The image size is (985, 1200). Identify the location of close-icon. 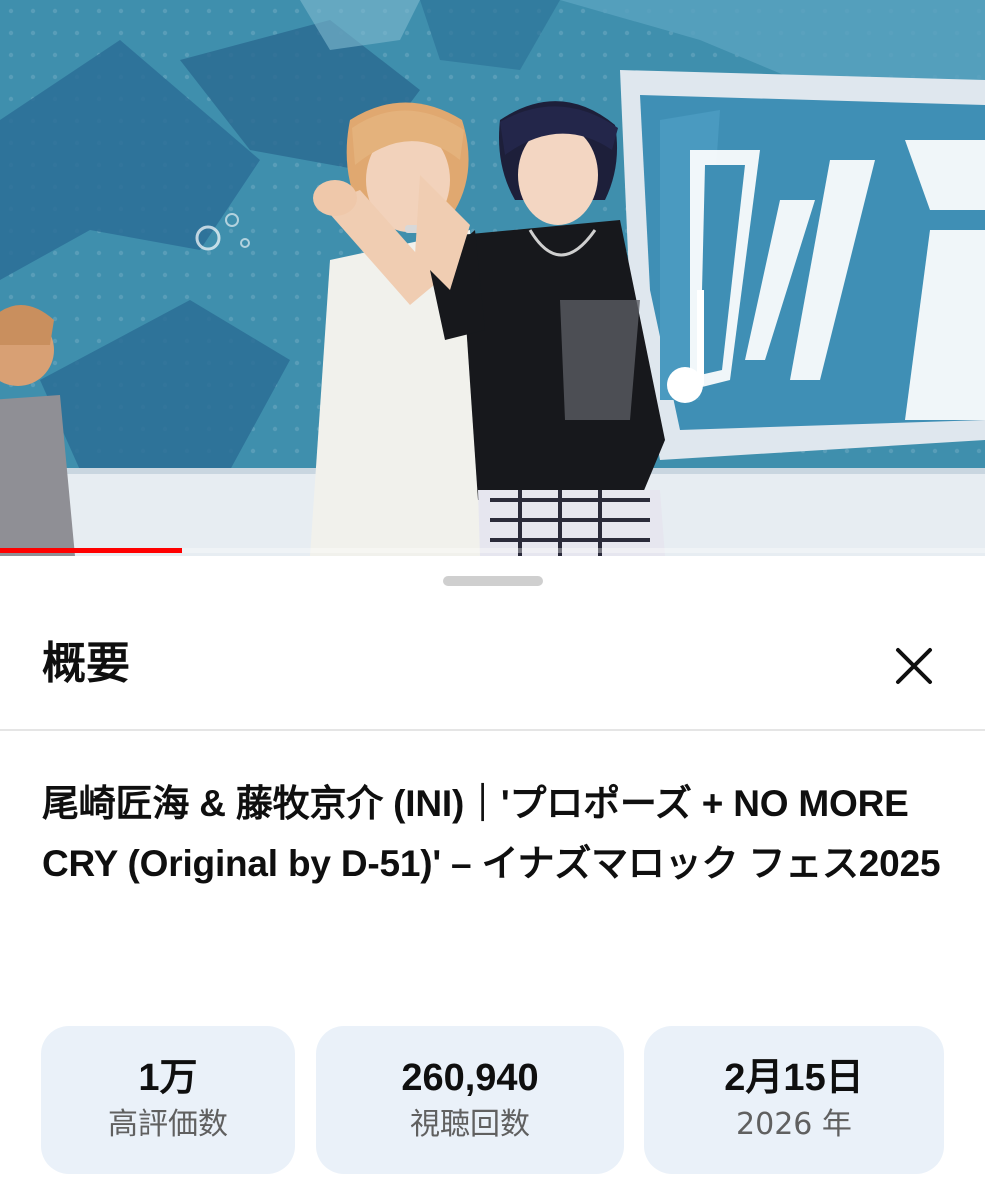
(914, 666).